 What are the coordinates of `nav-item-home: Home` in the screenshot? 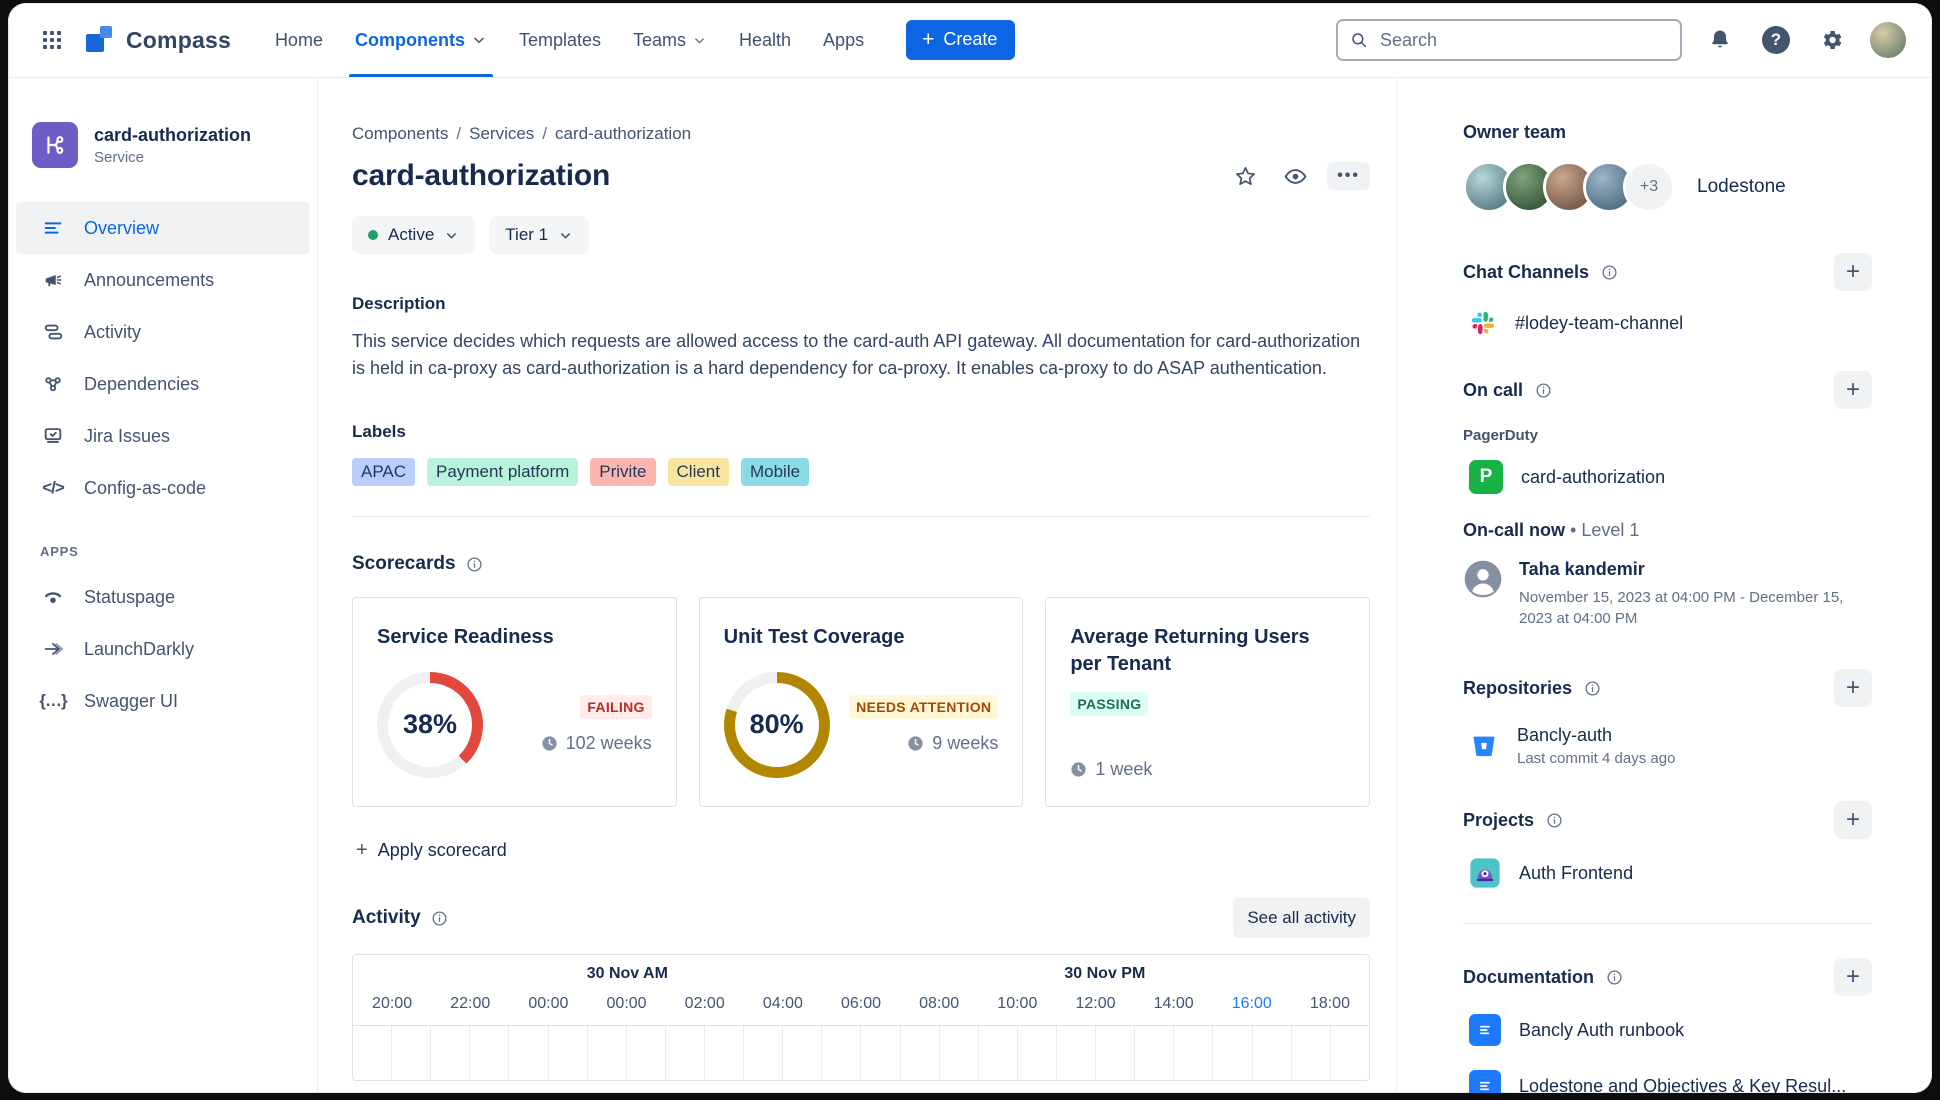 It's located at (299, 40).